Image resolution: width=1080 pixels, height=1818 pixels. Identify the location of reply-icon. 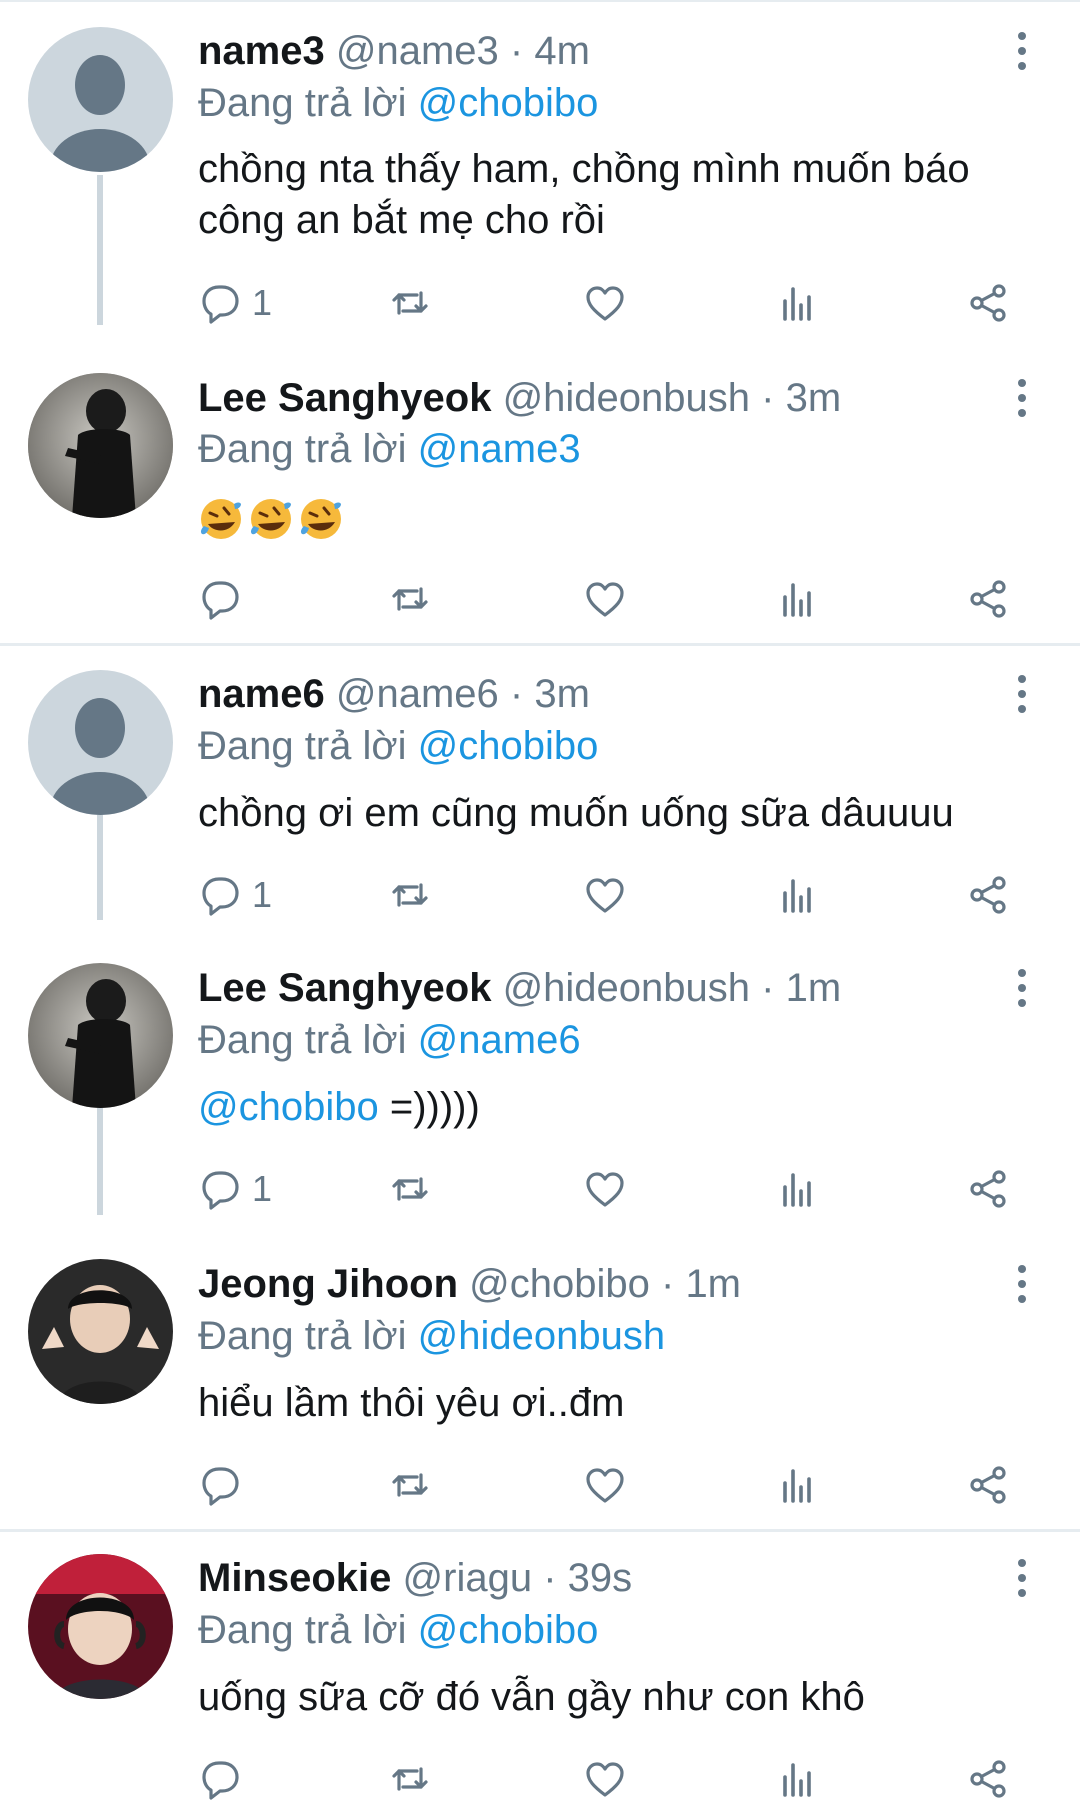
(220, 1780).